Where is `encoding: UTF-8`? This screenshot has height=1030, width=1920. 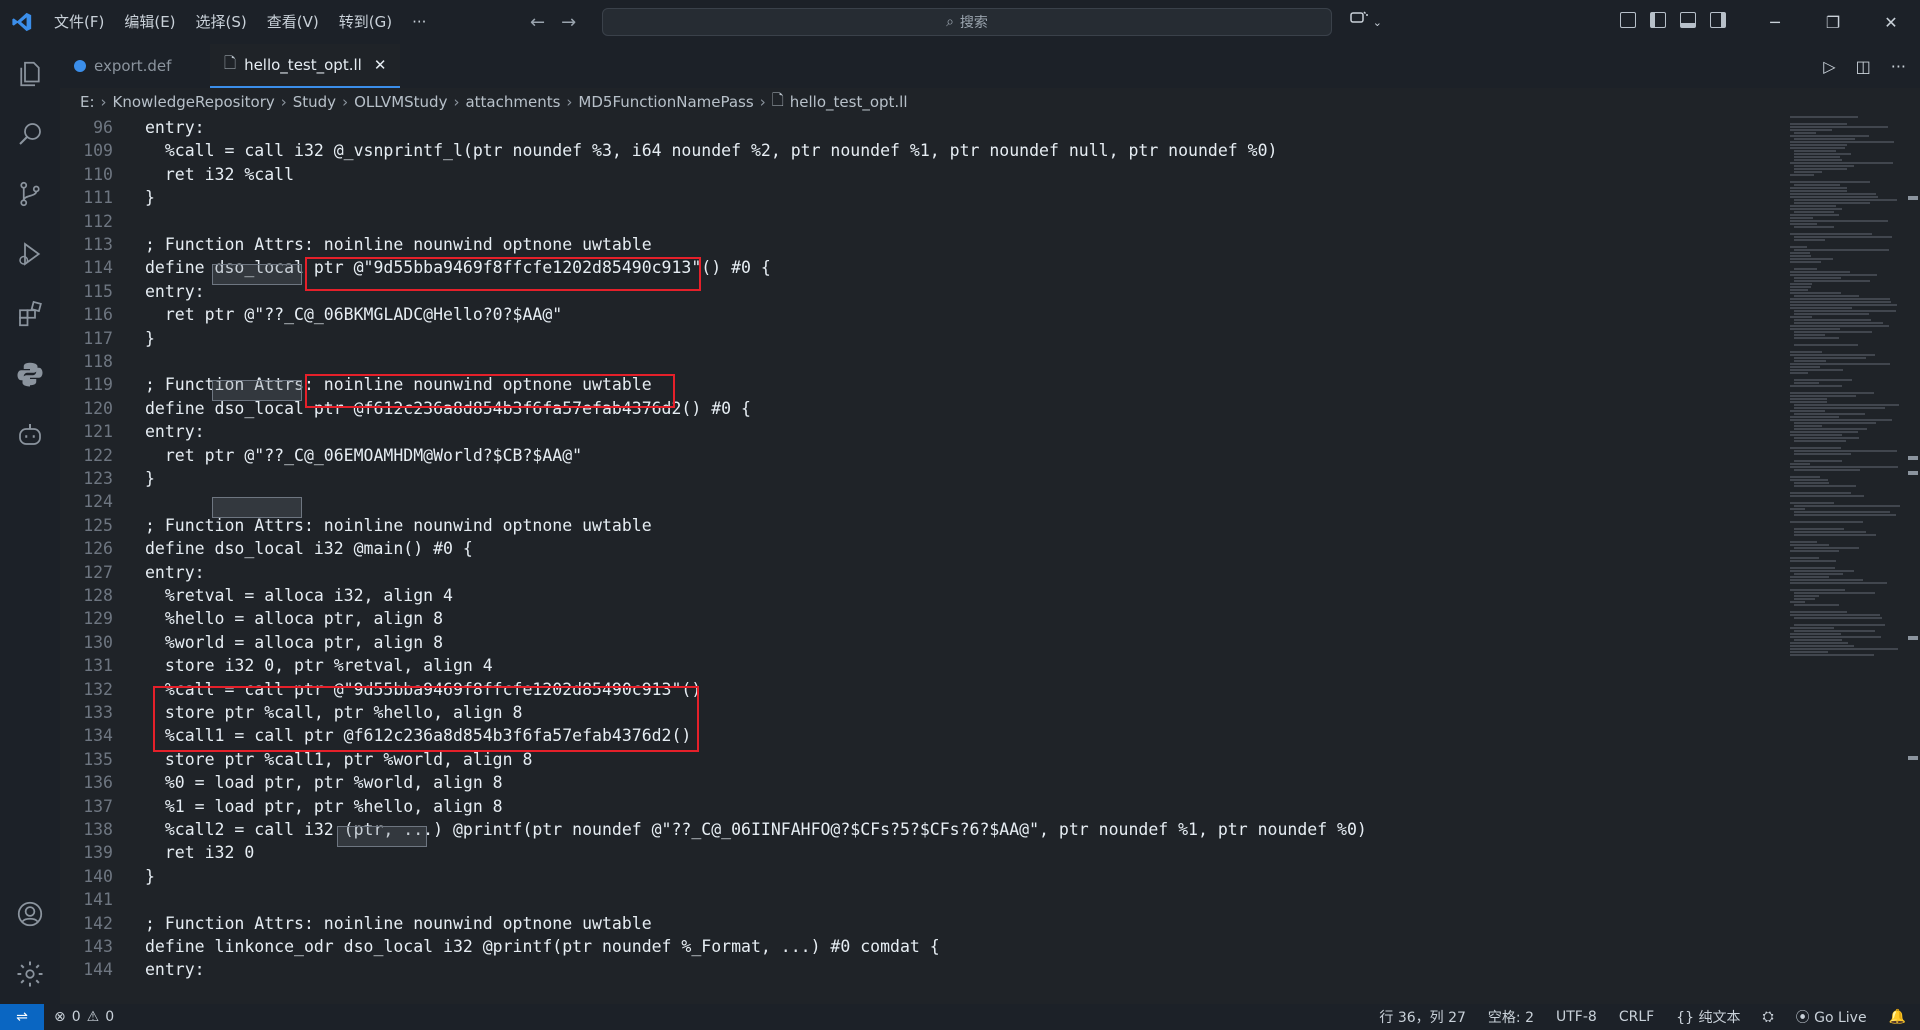 encoding: UTF-8 is located at coordinates (1576, 1017).